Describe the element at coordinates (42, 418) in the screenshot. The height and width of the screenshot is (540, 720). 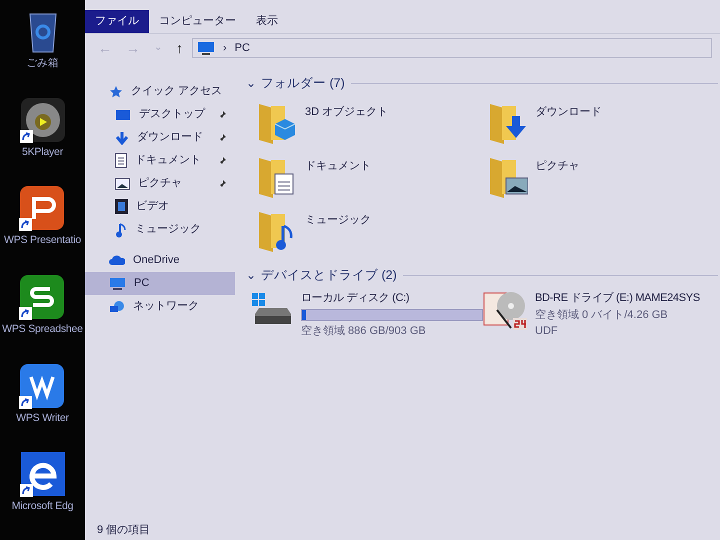
I see `desktop-icon-label: WPS Writer` at that location.